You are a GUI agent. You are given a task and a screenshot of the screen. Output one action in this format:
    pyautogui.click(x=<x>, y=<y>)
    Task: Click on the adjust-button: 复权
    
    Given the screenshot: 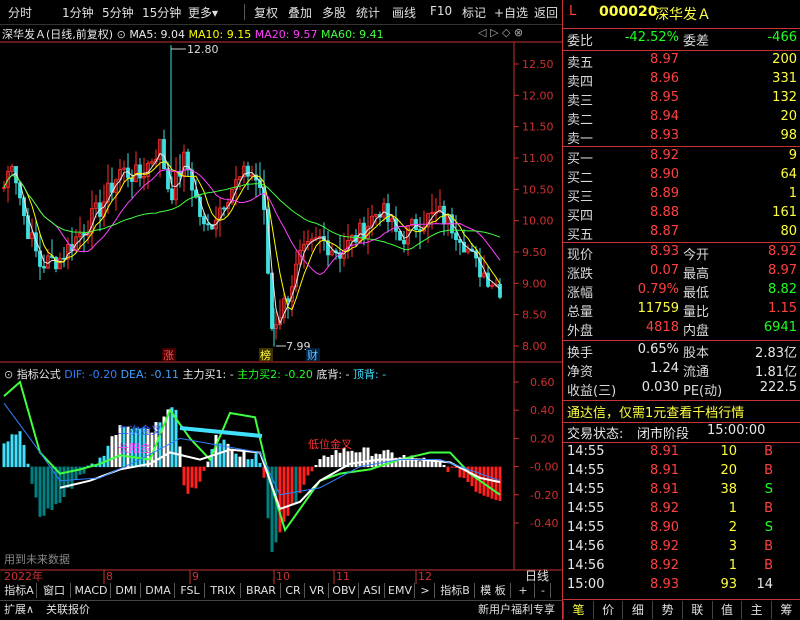 What is the action you would take?
    pyautogui.click(x=266, y=12)
    